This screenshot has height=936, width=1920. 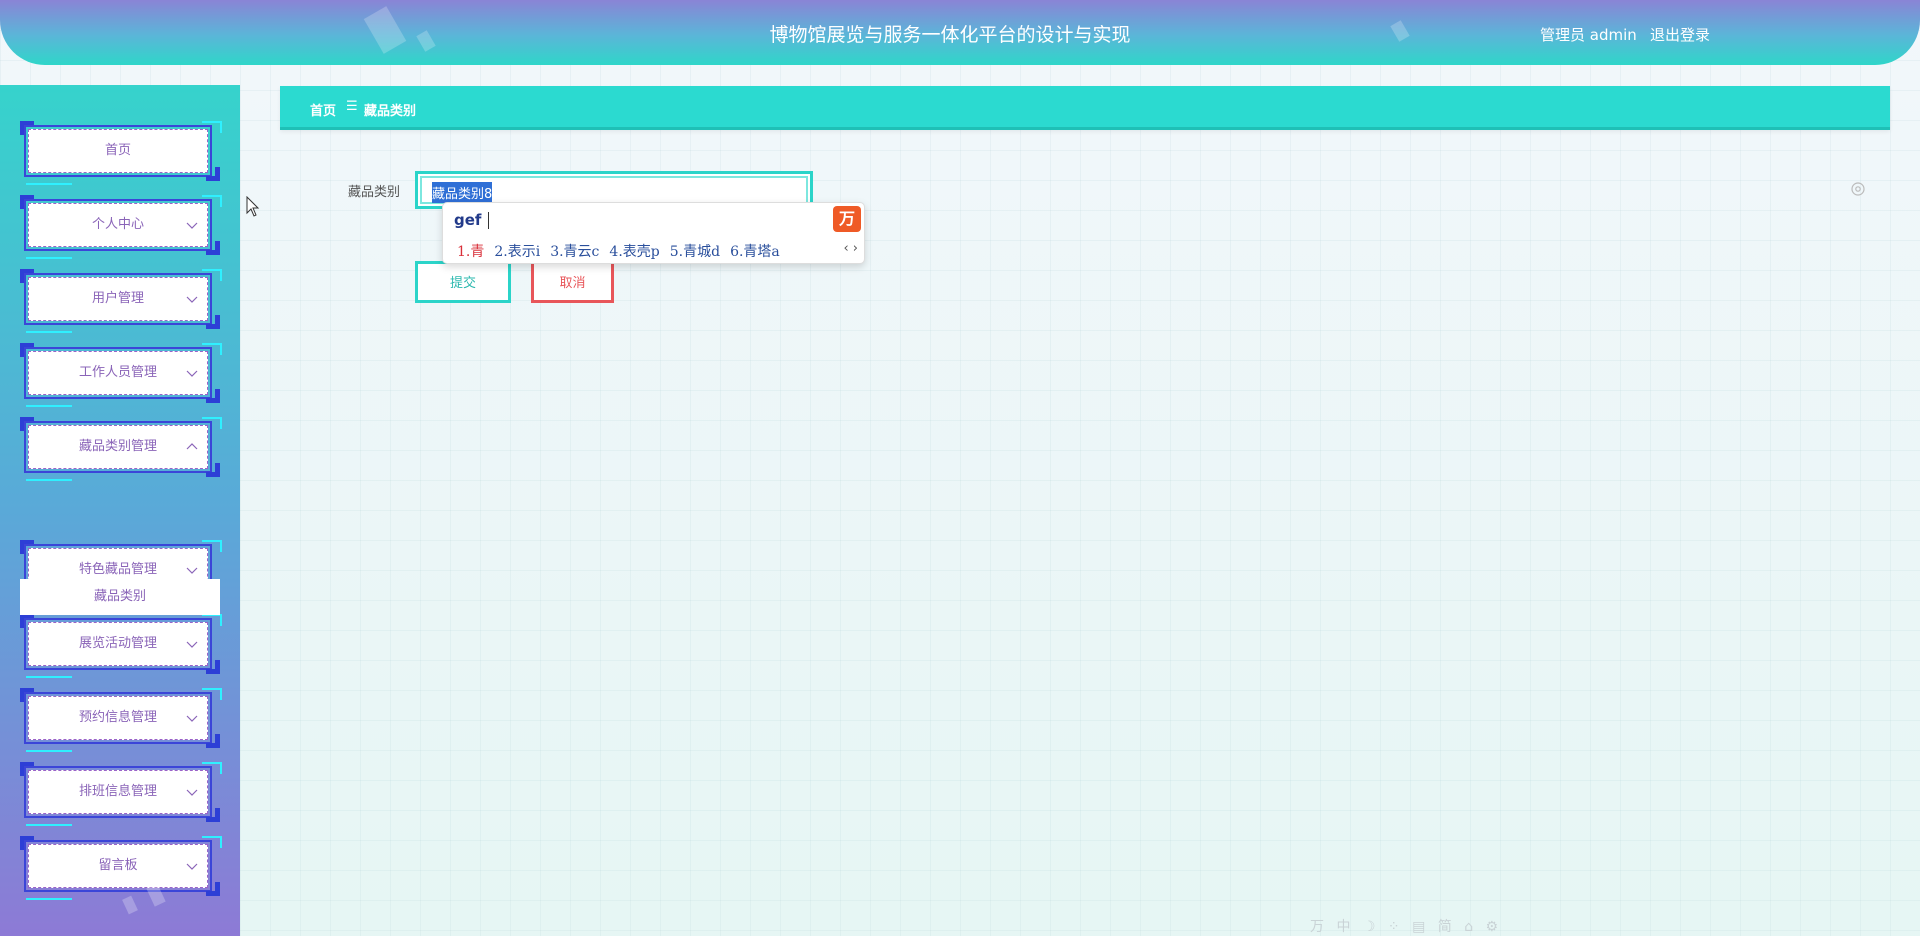 I want to click on sidebar-item-label: 工作人员管理, so click(x=117, y=372).